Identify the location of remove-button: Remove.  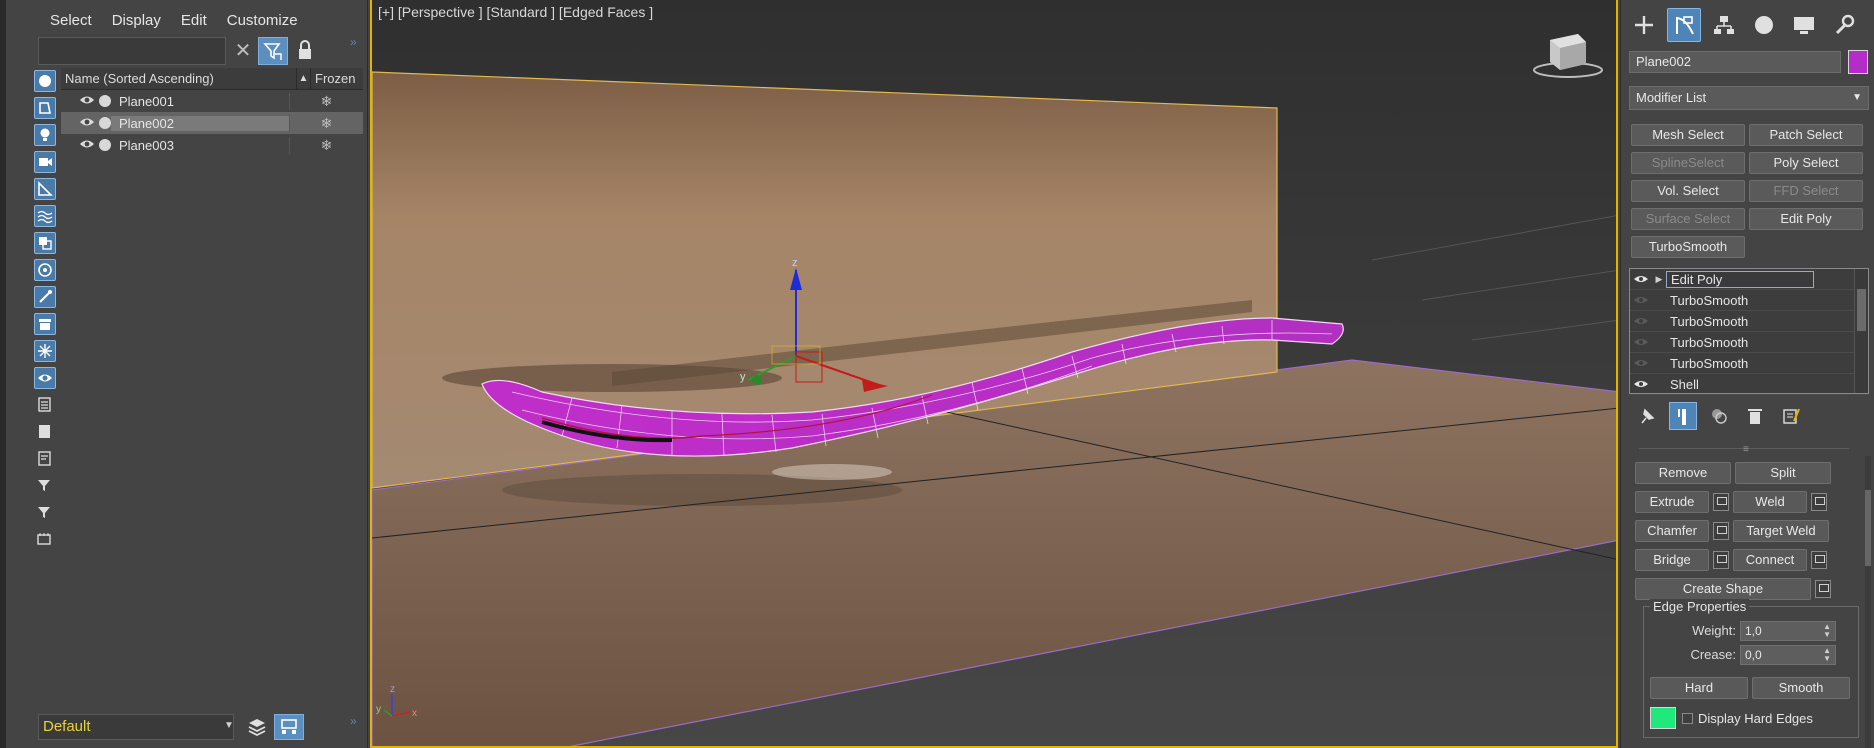
(1683, 473).